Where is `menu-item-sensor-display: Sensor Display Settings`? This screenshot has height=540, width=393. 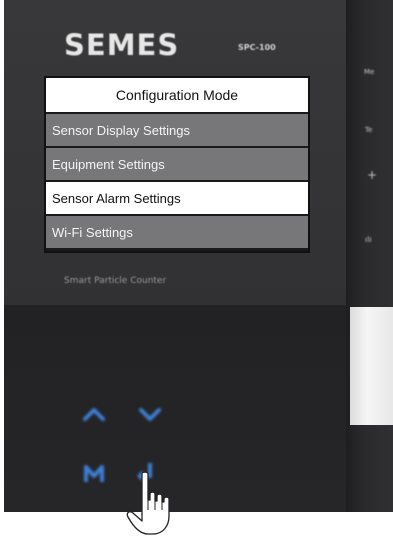 menu-item-sensor-display: Sensor Display Settings is located at coordinates (177, 130).